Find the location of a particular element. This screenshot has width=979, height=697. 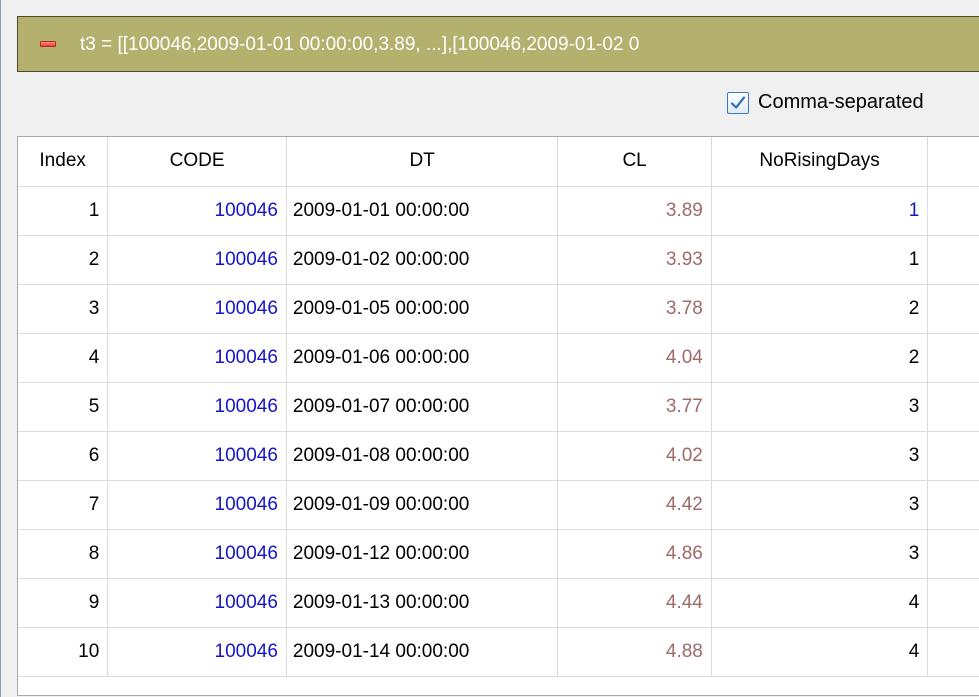

comma-separated-checkbox is located at coordinates (738, 102).